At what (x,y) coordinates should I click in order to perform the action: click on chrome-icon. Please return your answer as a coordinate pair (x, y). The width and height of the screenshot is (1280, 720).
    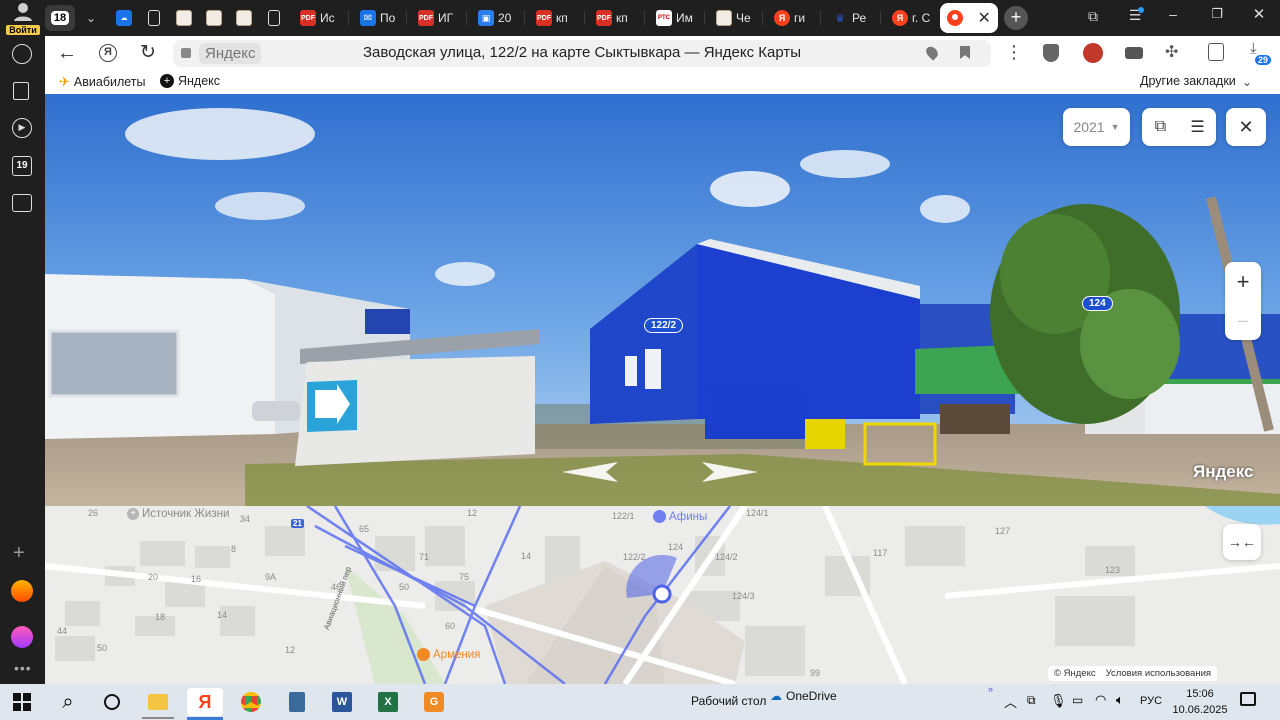
    Looking at the image, I should click on (251, 702).